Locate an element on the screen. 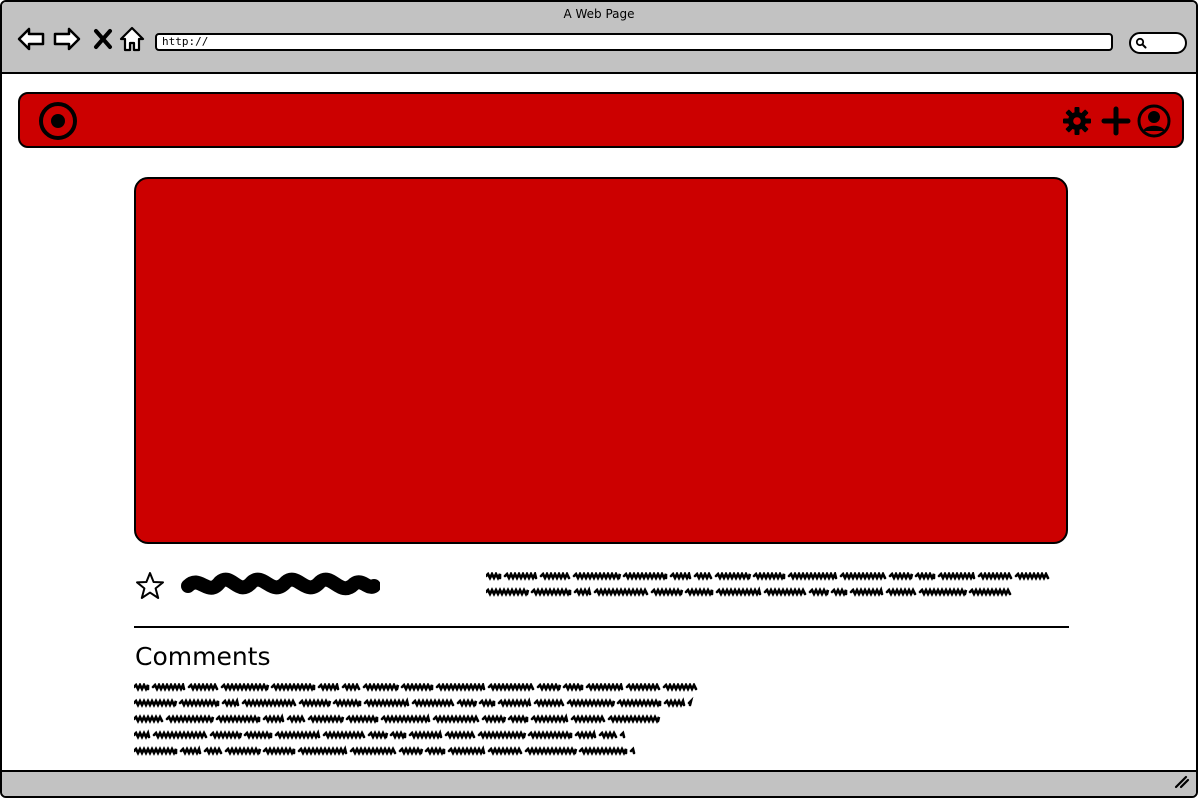  resize-handle-icon is located at coordinates (1181, 783).